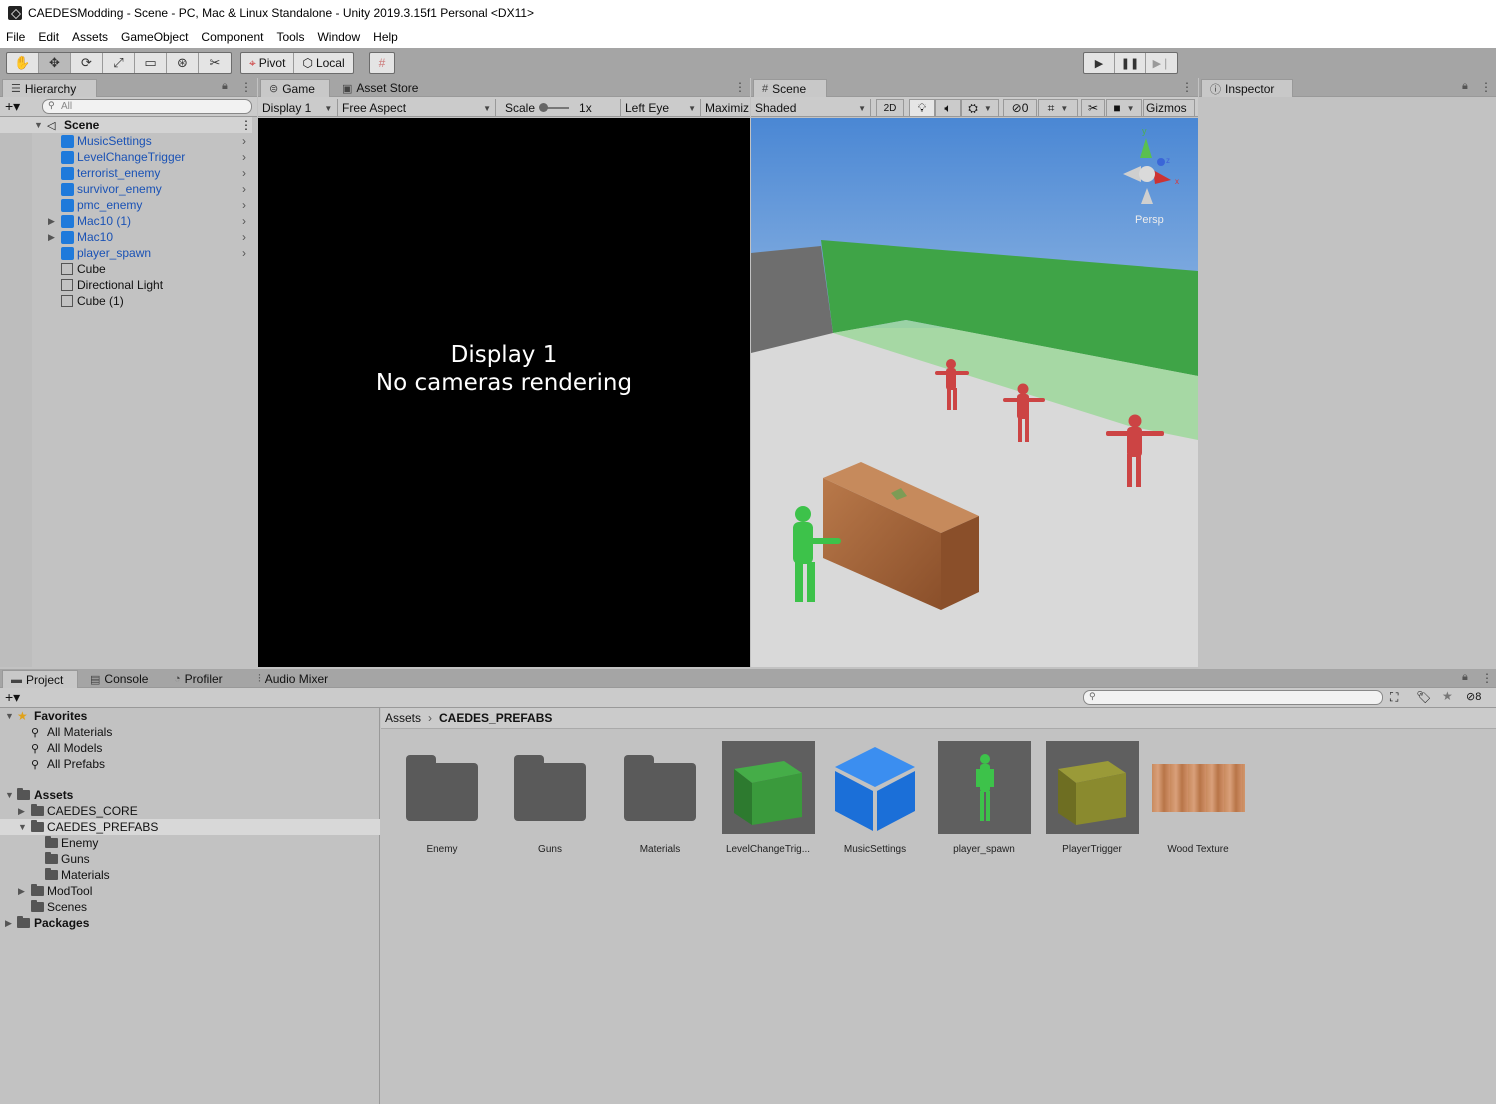  I want to click on favorite-item: ⚲ All Materials, so click(190, 732).